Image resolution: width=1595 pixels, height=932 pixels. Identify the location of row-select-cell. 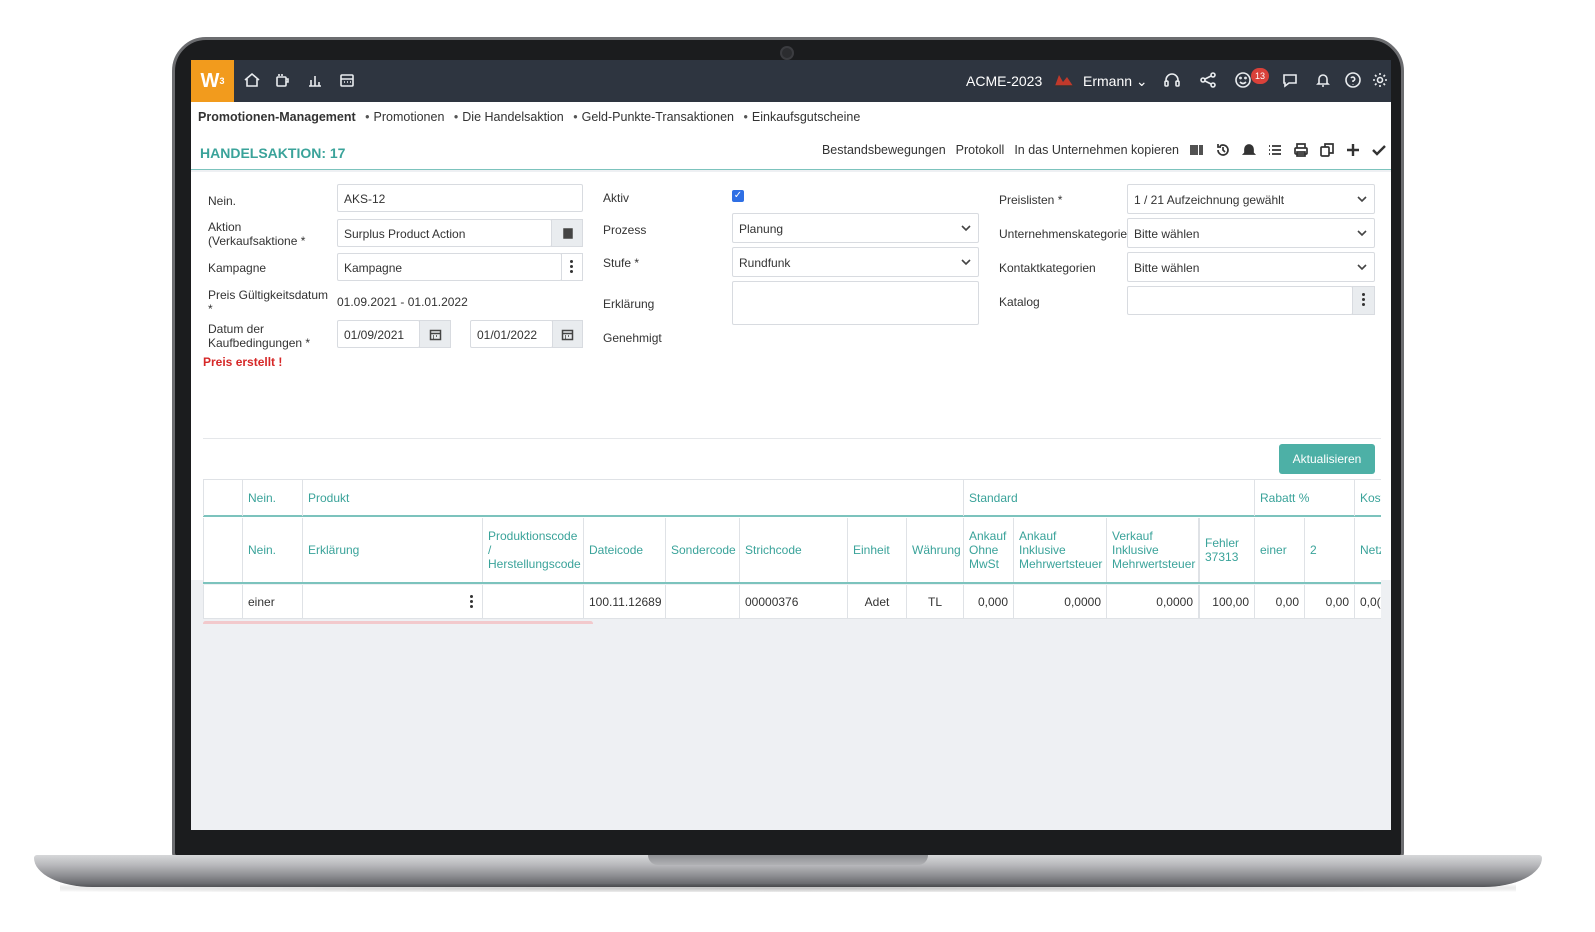
(223, 602).